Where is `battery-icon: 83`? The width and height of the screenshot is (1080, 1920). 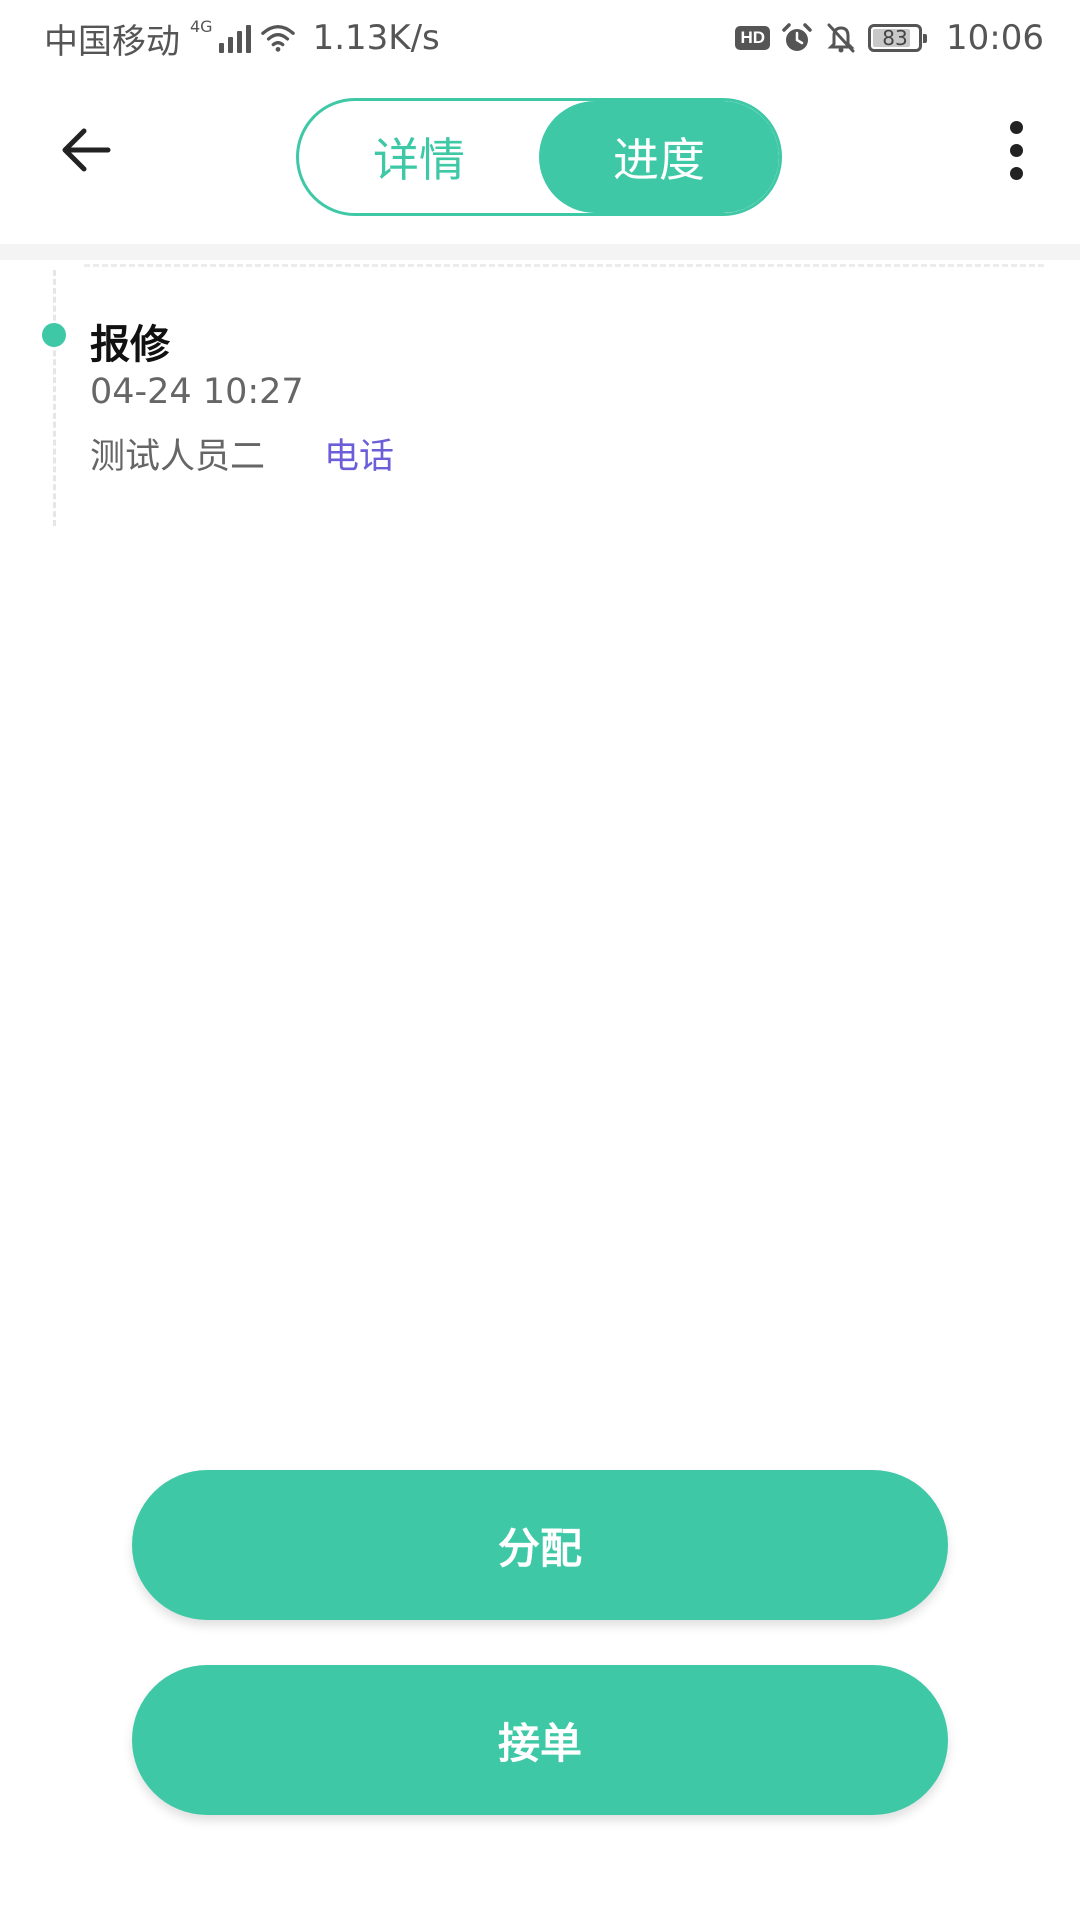
battery-icon: 83 is located at coordinates (898, 38).